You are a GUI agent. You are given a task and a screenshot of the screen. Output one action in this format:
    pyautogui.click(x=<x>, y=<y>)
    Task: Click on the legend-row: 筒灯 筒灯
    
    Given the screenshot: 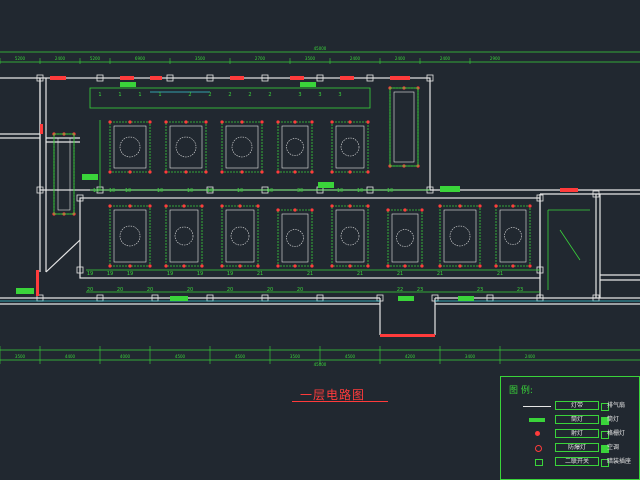 What is the action you would take?
    pyautogui.click(x=570, y=420)
    